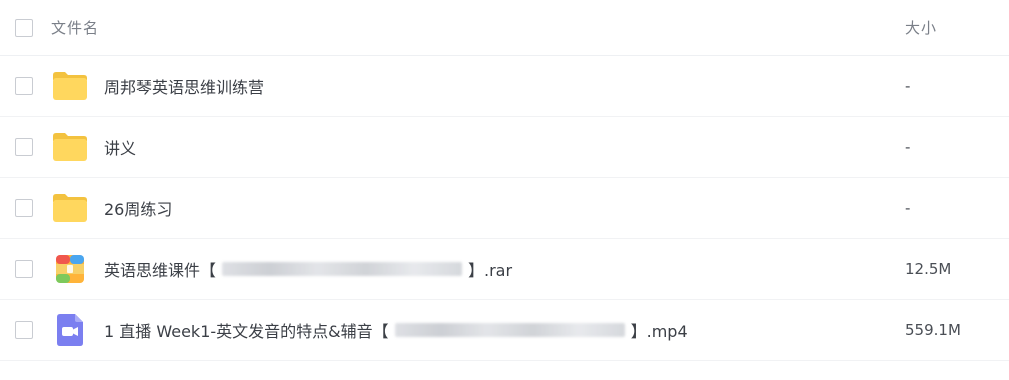  What do you see at coordinates (160, 270) in the screenshot?
I see `file-name-prefix: 英语思维课件【` at bounding box center [160, 270].